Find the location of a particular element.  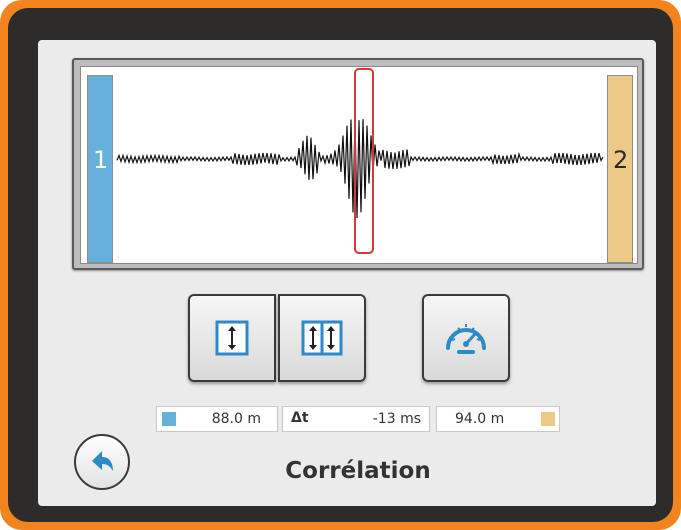

sensor-2-swatch is located at coordinates (548, 419).